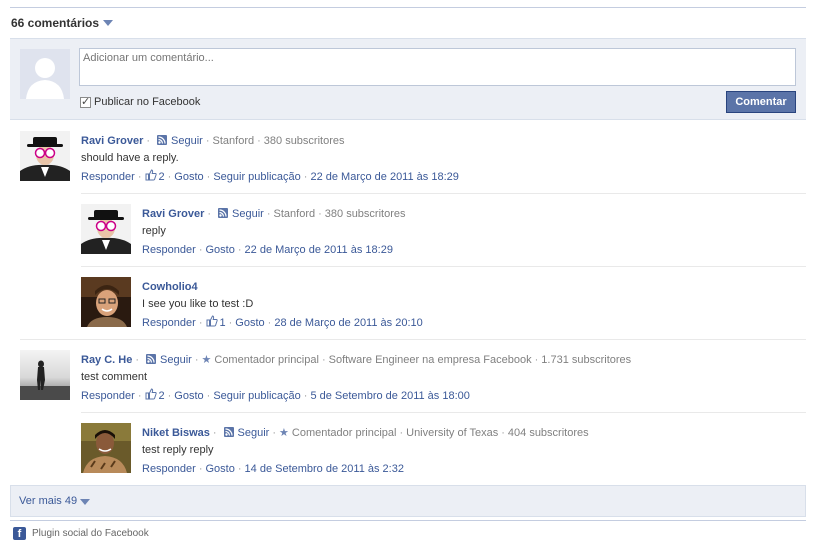 This screenshot has width=814, height=544. What do you see at coordinates (19, 533) in the screenshot?
I see `facebook-logo-icon: f` at bounding box center [19, 533].